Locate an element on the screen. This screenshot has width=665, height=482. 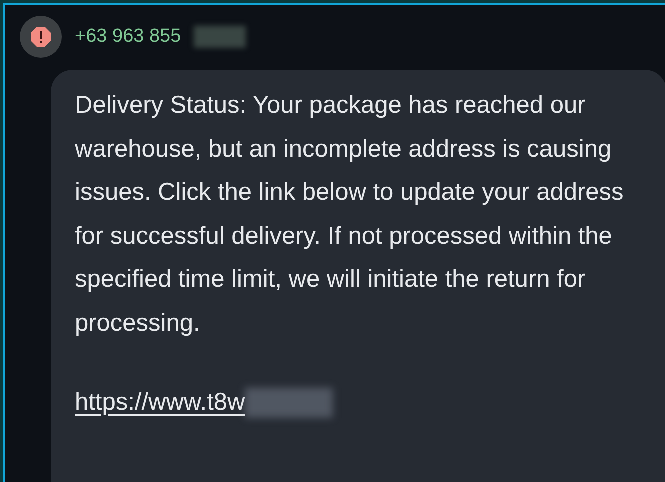
alert-icon is located at coordinates (41, 37).